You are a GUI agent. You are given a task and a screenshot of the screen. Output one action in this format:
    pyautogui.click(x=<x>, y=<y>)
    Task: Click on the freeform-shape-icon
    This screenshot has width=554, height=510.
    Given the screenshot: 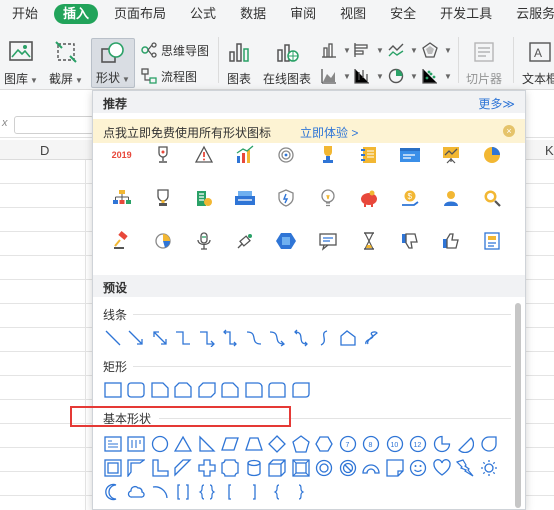 What is the action you would take?
    pyautogui.click(x=348, y=338)
    